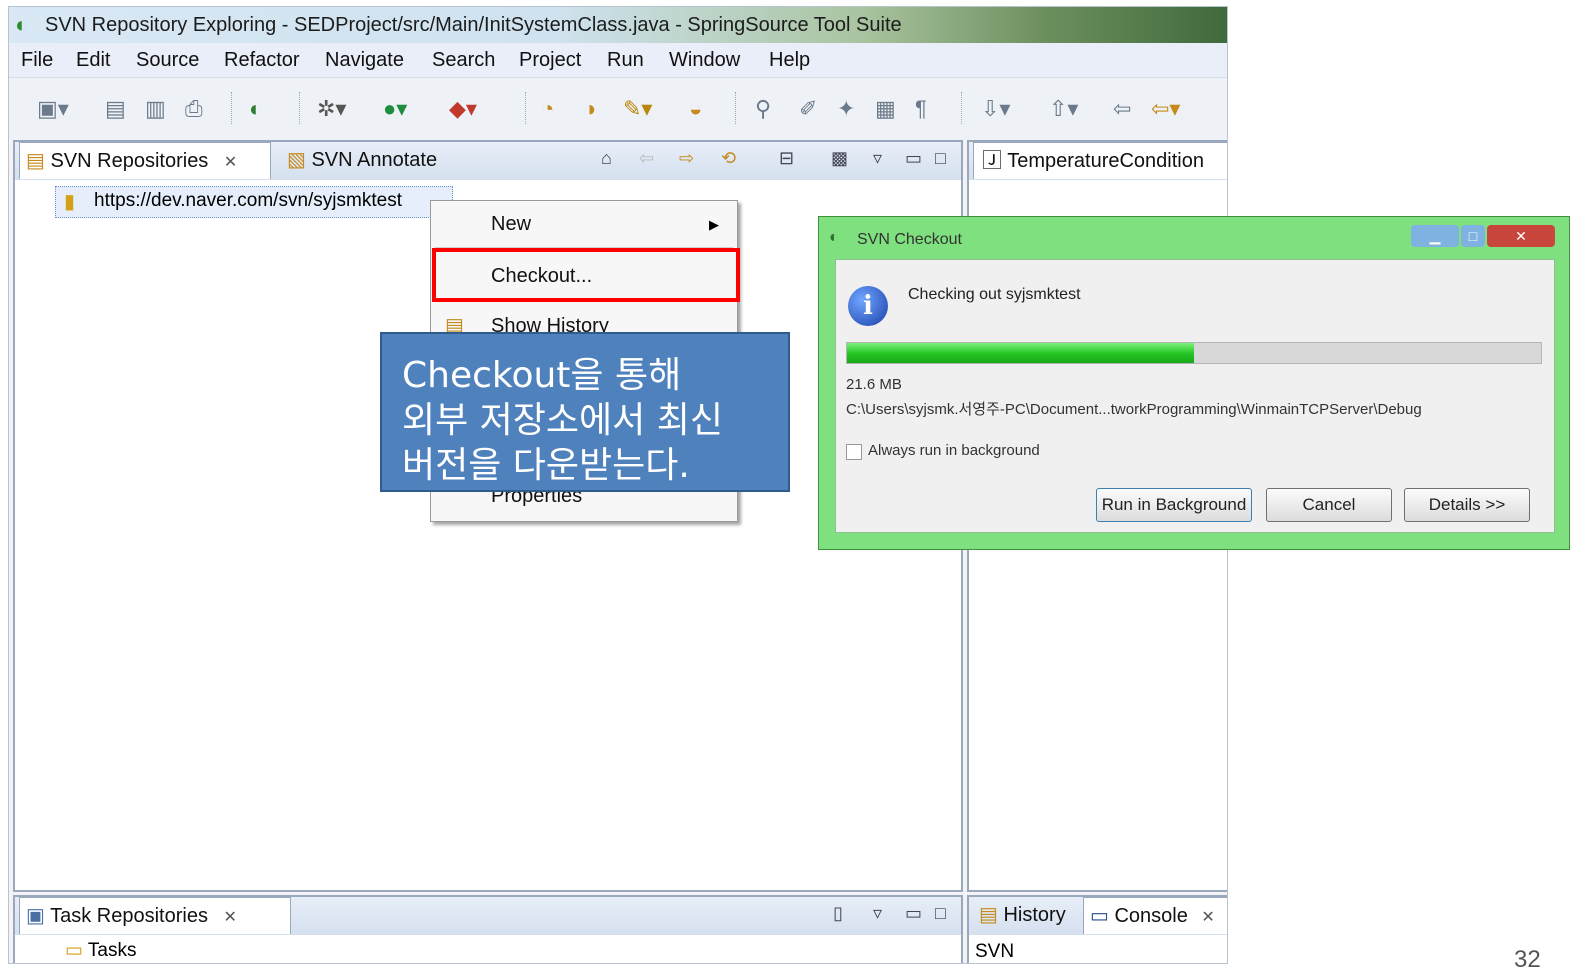 This screenshot has width=1589, height=974. What do you see at coordinates (589, 109) in the screenshot?
I see `open-folder-icon: ◑` at bounding box center [589, 109].